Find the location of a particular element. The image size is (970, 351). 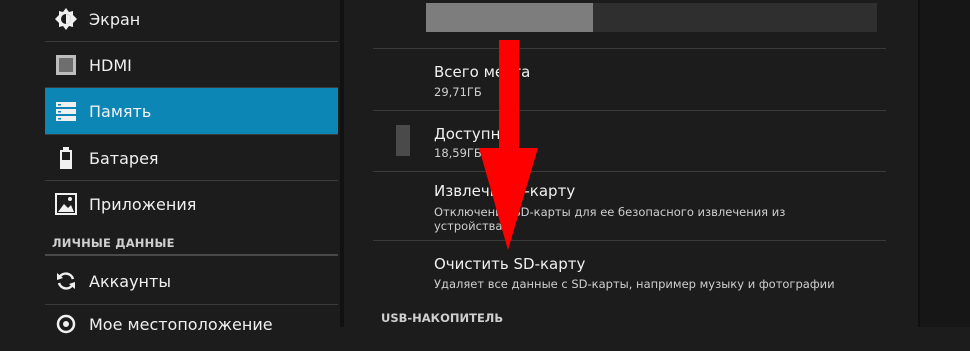

unmount-sd-title: Извлечь SD-карту is located at coordinates (505, 191).